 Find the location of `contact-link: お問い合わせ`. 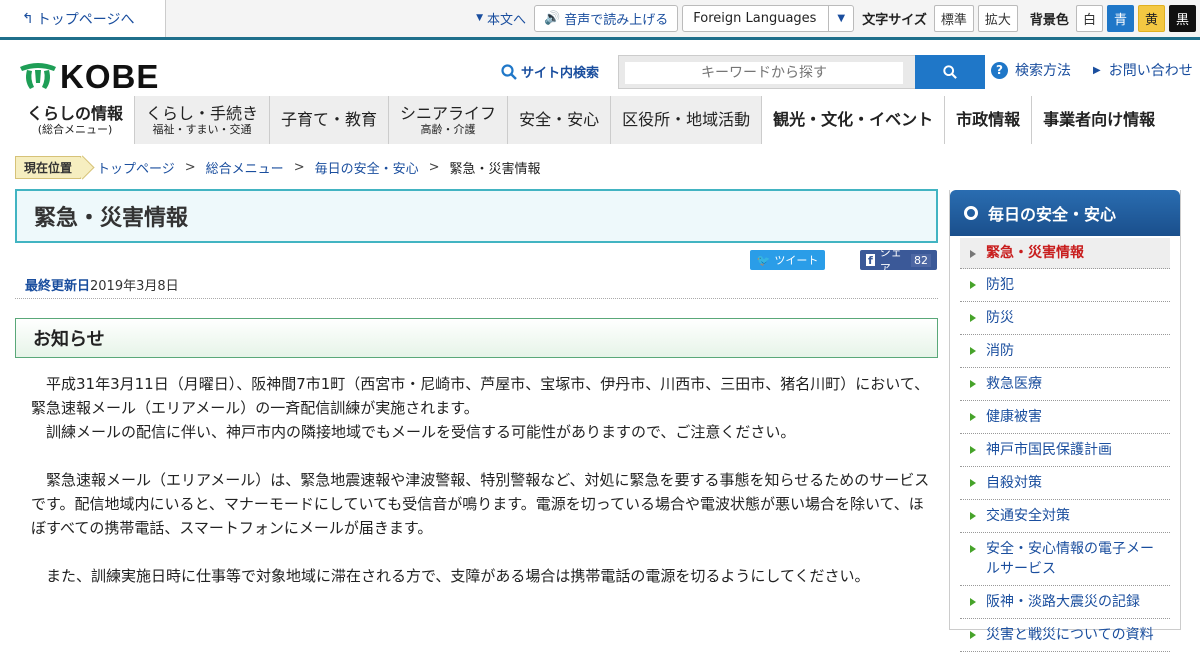

contact-link: お問い合わせ is located at coordinates (1151, 70).